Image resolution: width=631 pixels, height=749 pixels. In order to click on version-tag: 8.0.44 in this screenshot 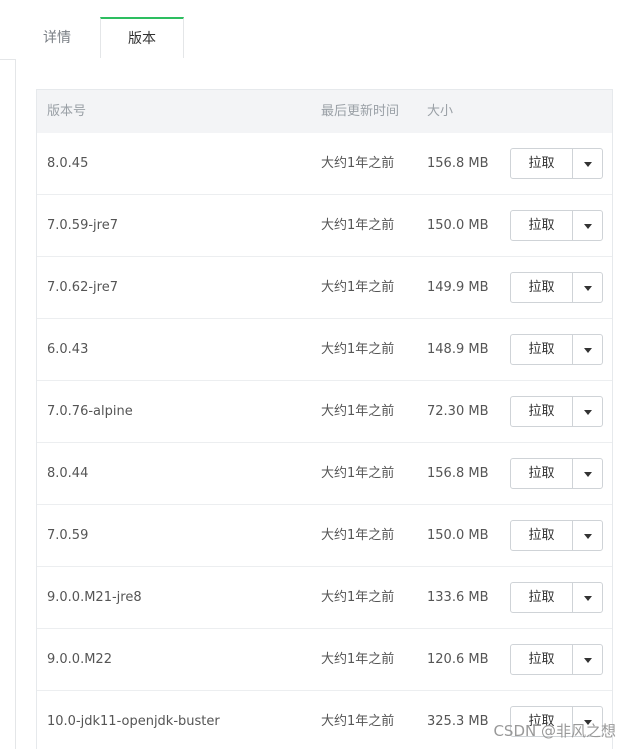, I will do `click(68, 473)`.